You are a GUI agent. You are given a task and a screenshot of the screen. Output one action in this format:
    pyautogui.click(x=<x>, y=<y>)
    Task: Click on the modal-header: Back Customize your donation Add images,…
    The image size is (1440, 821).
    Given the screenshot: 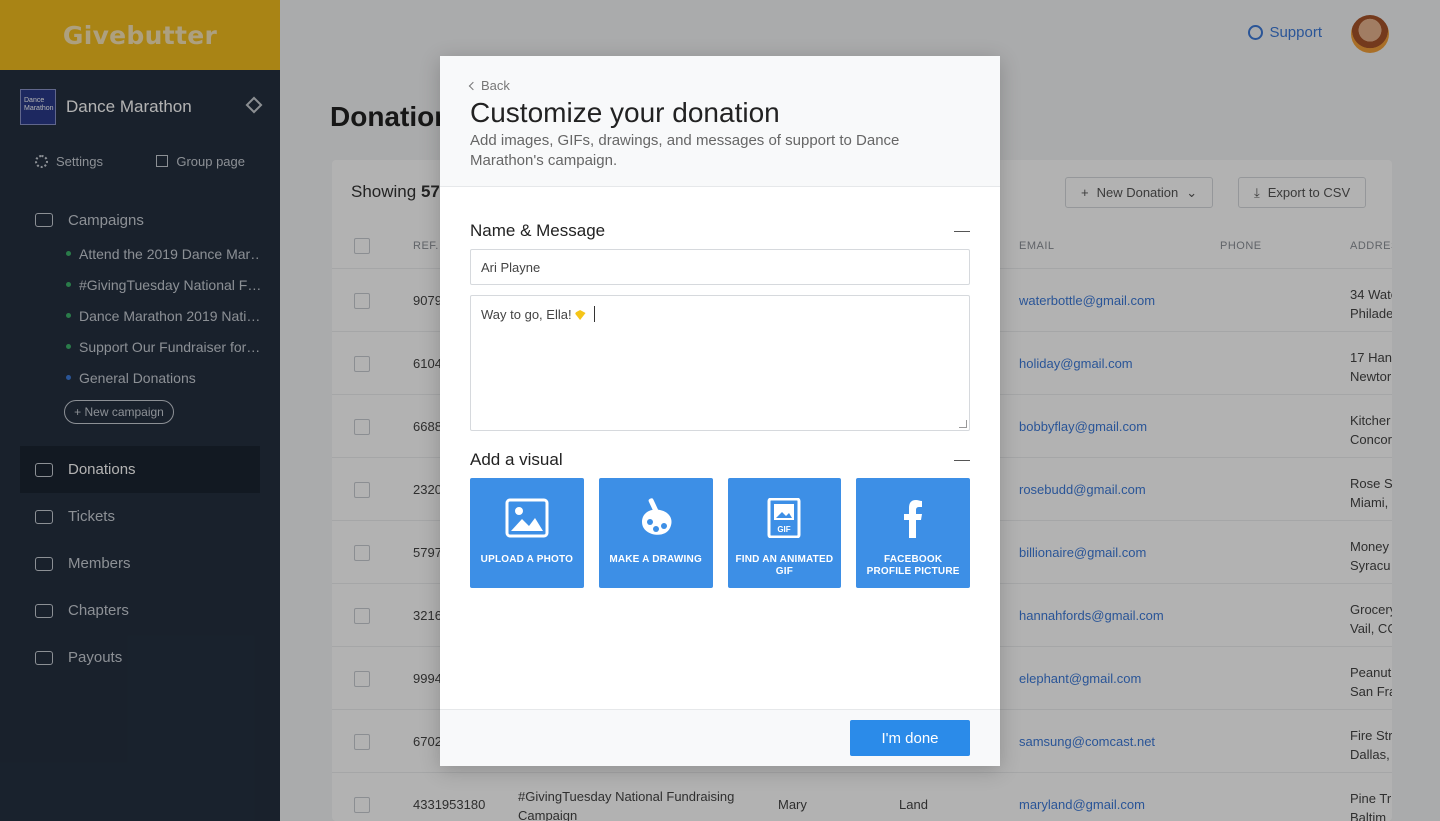 What is the action you would take?
    pyautogui.click(x=720, y=121)
    